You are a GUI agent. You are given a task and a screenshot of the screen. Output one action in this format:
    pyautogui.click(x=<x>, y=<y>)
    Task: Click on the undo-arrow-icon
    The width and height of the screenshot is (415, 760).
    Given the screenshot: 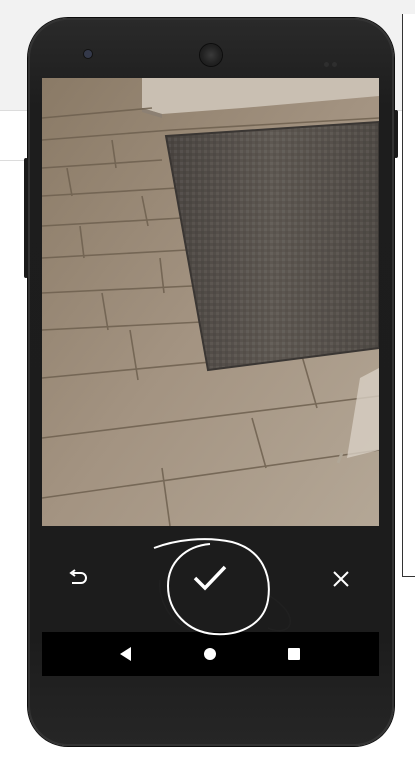 What is the action you would take?
    pyautogui.click(x=78, y=576)
    